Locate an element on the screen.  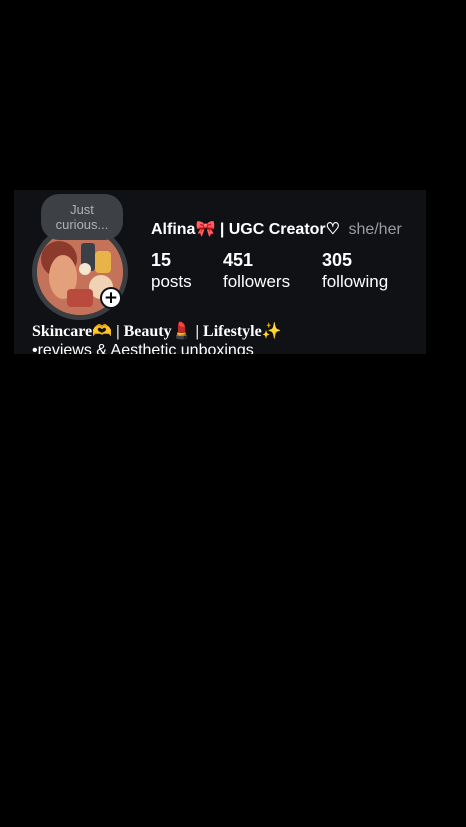
following-count: 305 is located at coordinates (337, 260).